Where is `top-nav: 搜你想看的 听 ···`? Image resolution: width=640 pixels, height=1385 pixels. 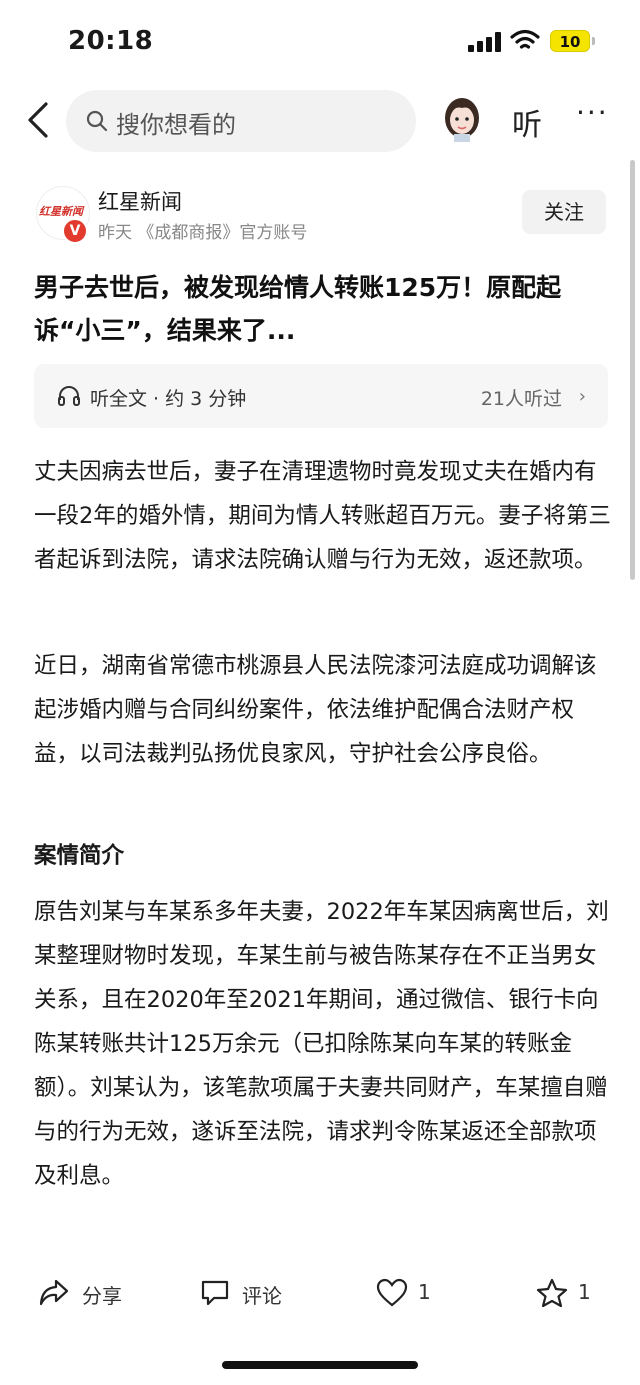
top-nav: 搜你想看的 听 ··· is located at coordinates (320, 121).